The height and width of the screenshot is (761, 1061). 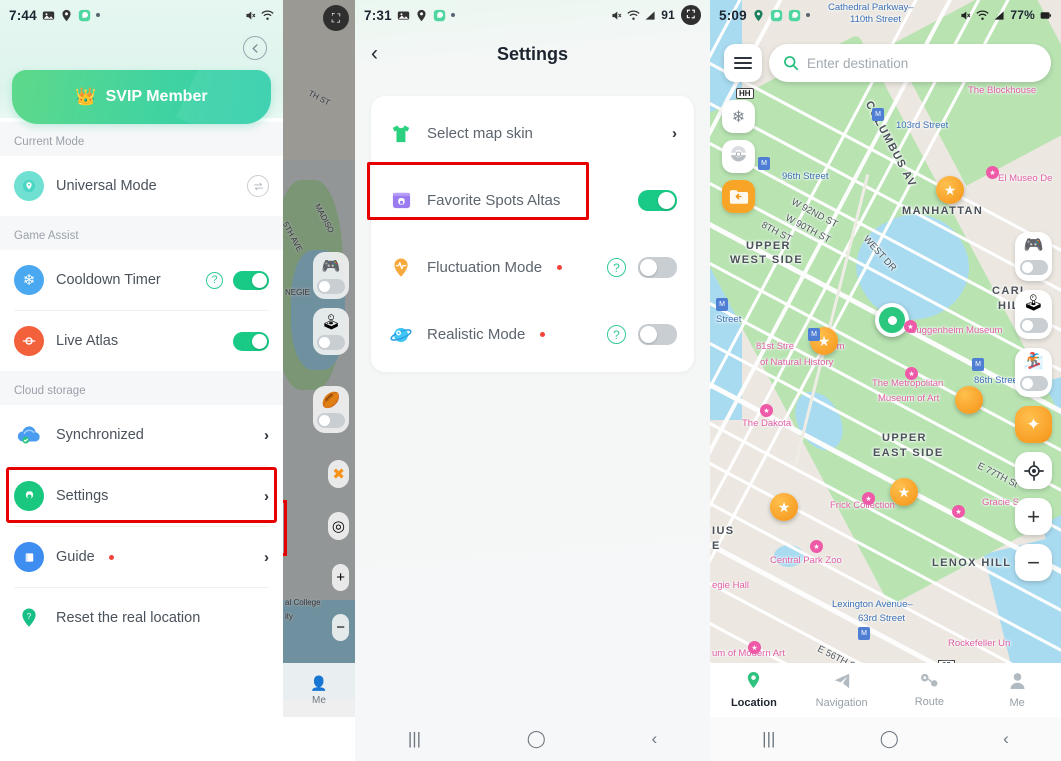 I want to click on row-tail: ?, so click(x=642, y=334).